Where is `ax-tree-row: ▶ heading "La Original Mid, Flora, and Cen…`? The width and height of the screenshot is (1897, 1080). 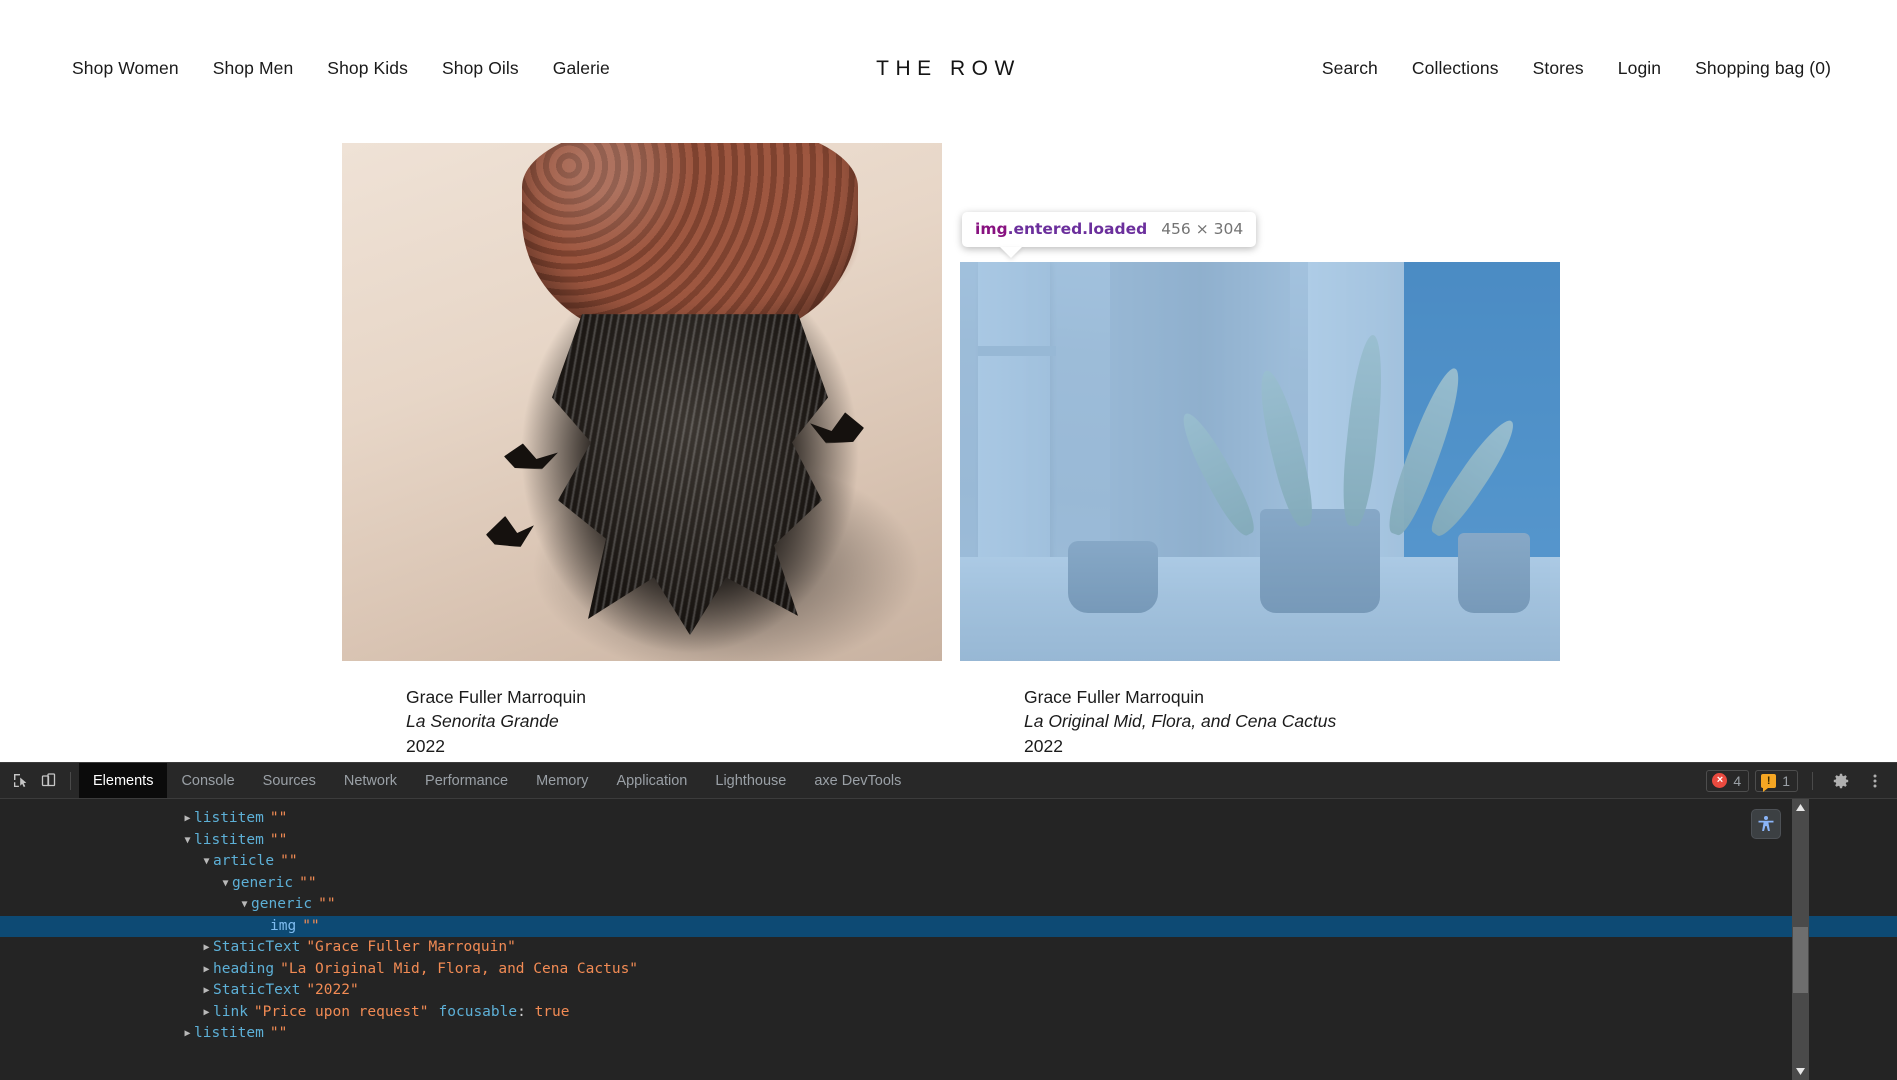
ax-tree-row: ▶ heading "La Original Mid, Flora, and Cen… is located at coordinates (948, 970).